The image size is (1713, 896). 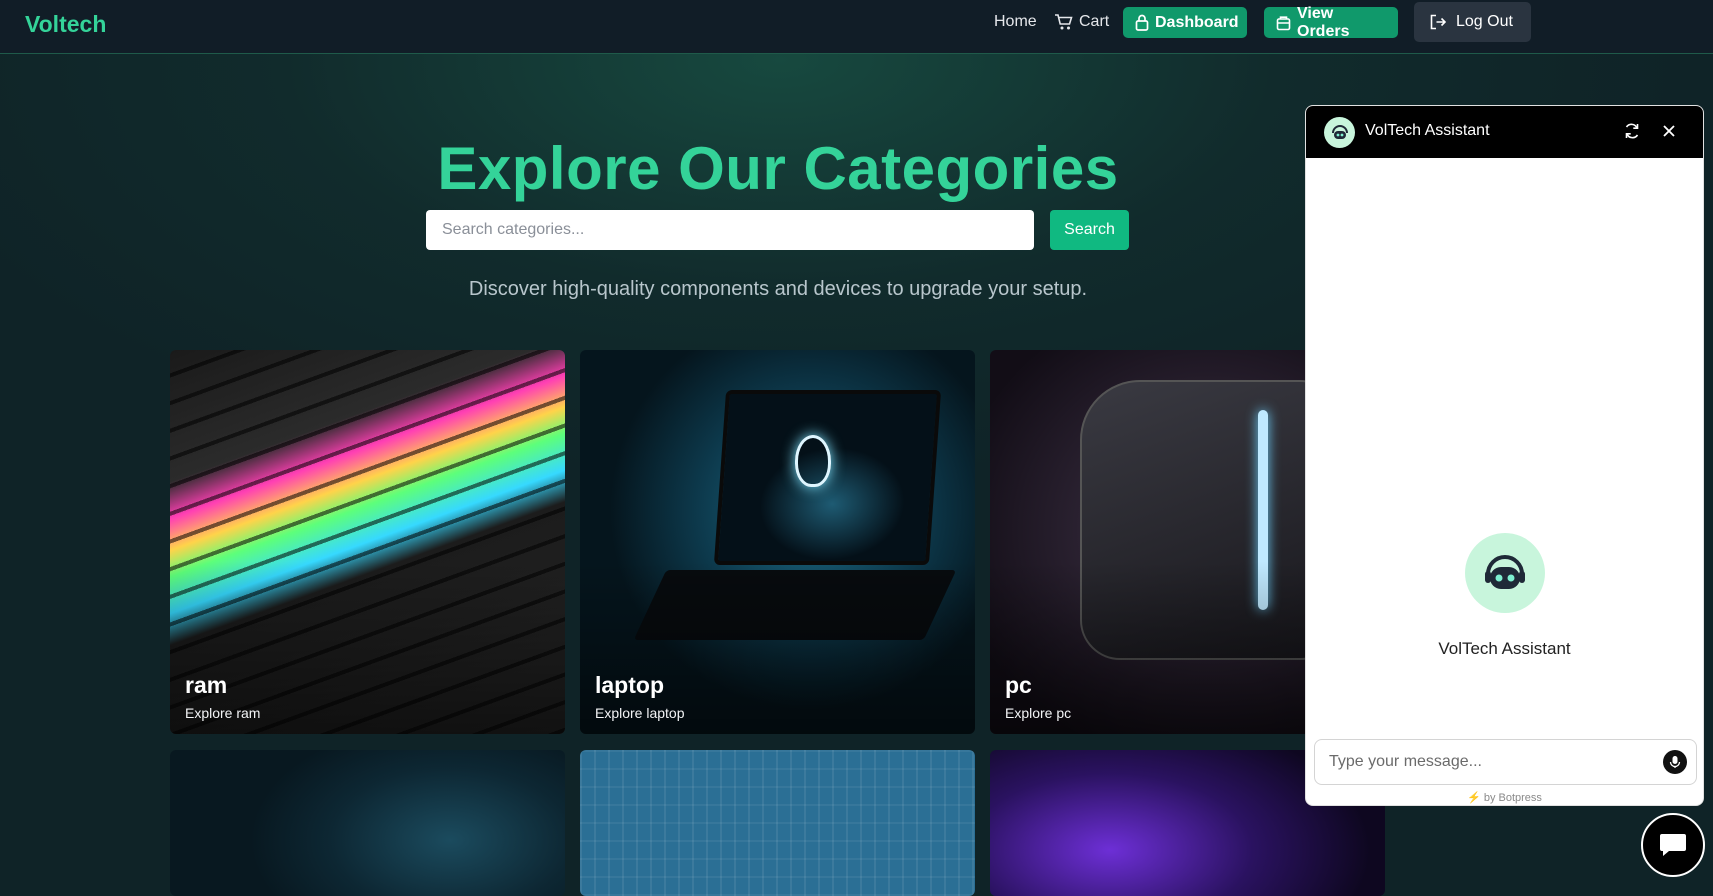 I want to click on motherboard-image, so click(x=777, y=823).